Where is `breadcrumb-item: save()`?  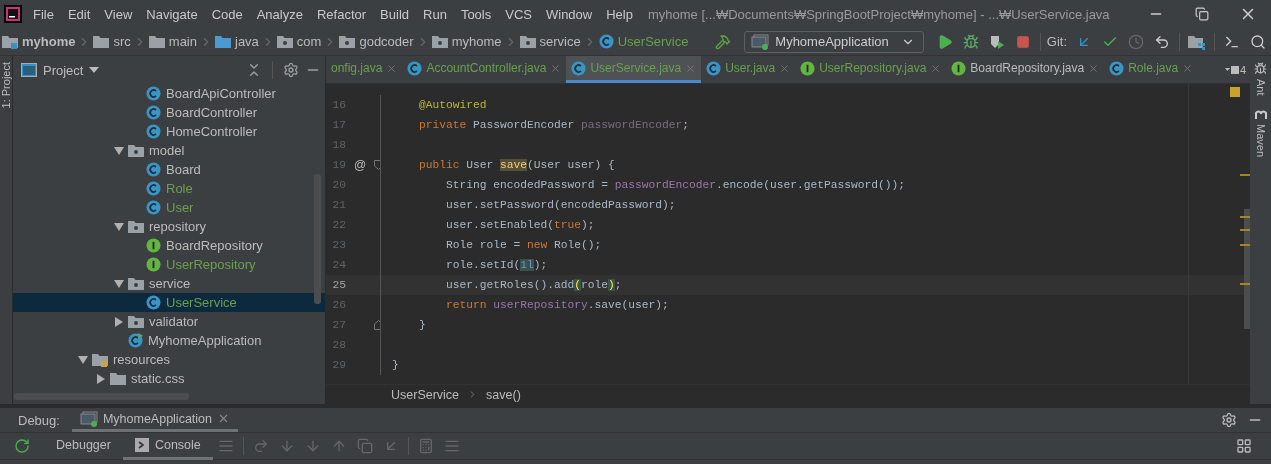
breadcrumb-item: save() is located at coordinates (503, 394).